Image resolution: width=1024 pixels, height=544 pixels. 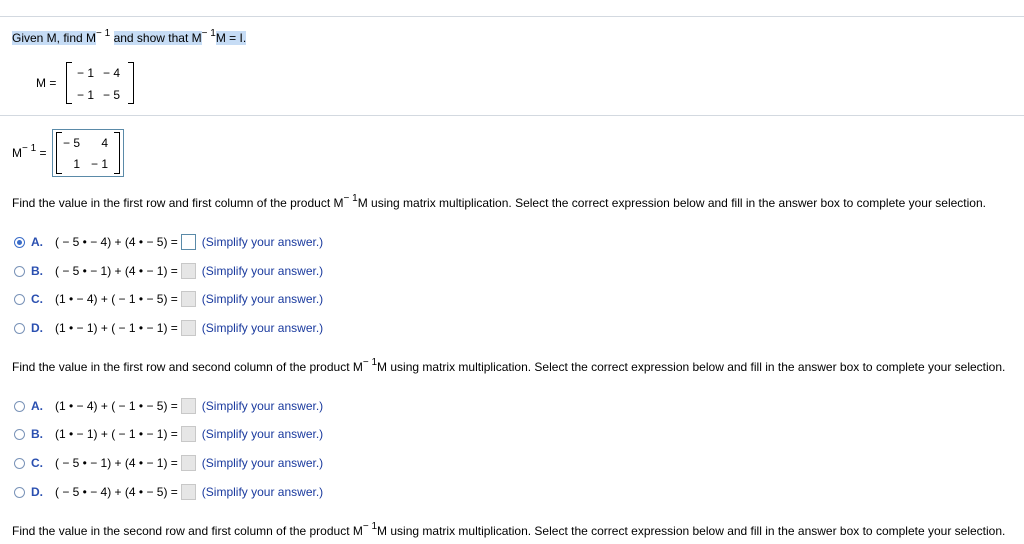 I want to click on matrix-inv-cell: − 1, so click(x=99, y=164).